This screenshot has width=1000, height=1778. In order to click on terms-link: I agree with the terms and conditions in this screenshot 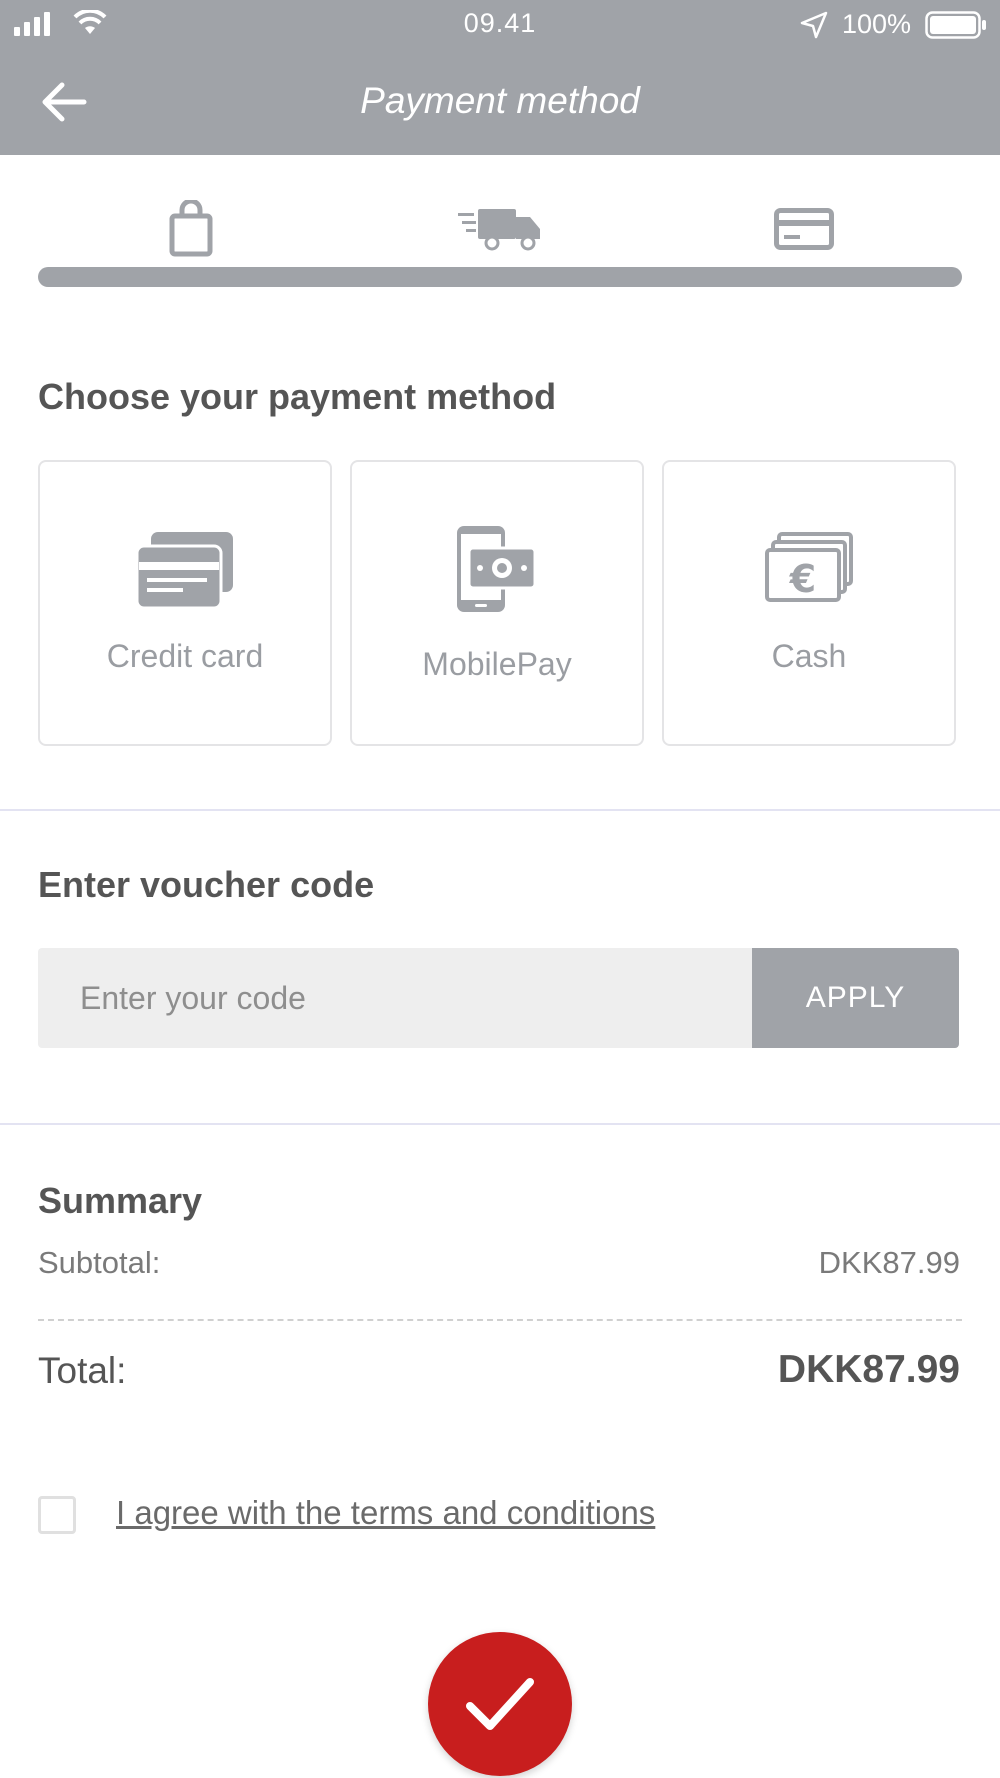, I will do `click(385, 1513)`.